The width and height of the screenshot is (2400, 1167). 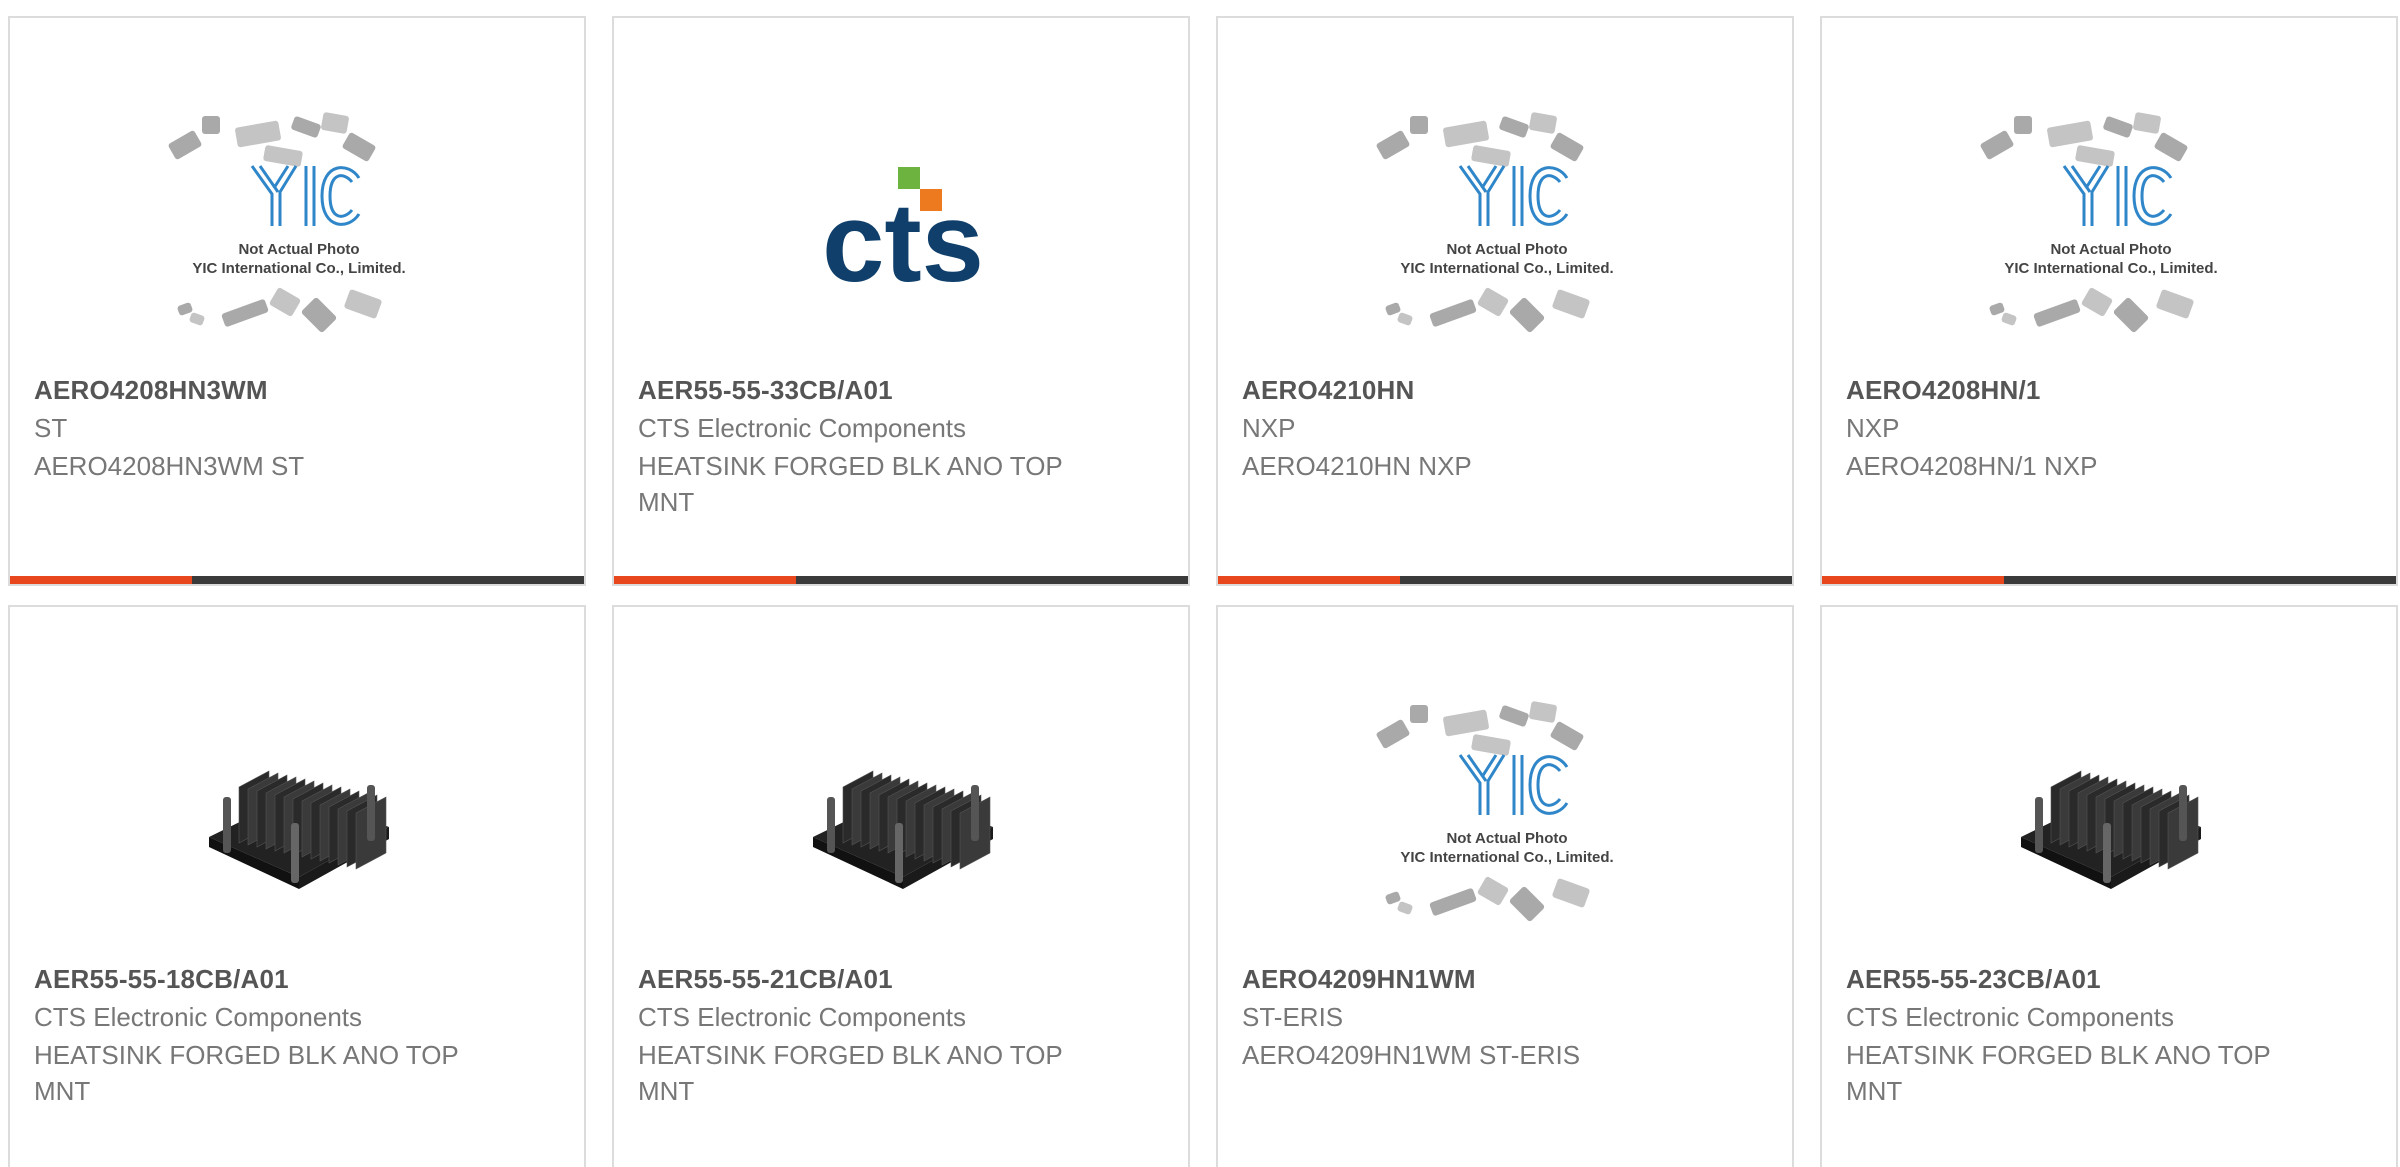 What do you see at coordinates (1293, 1017) in the screenshot?
I see `product-manufacturer: ST-ERIS` at bounding box center [1293, 1017].